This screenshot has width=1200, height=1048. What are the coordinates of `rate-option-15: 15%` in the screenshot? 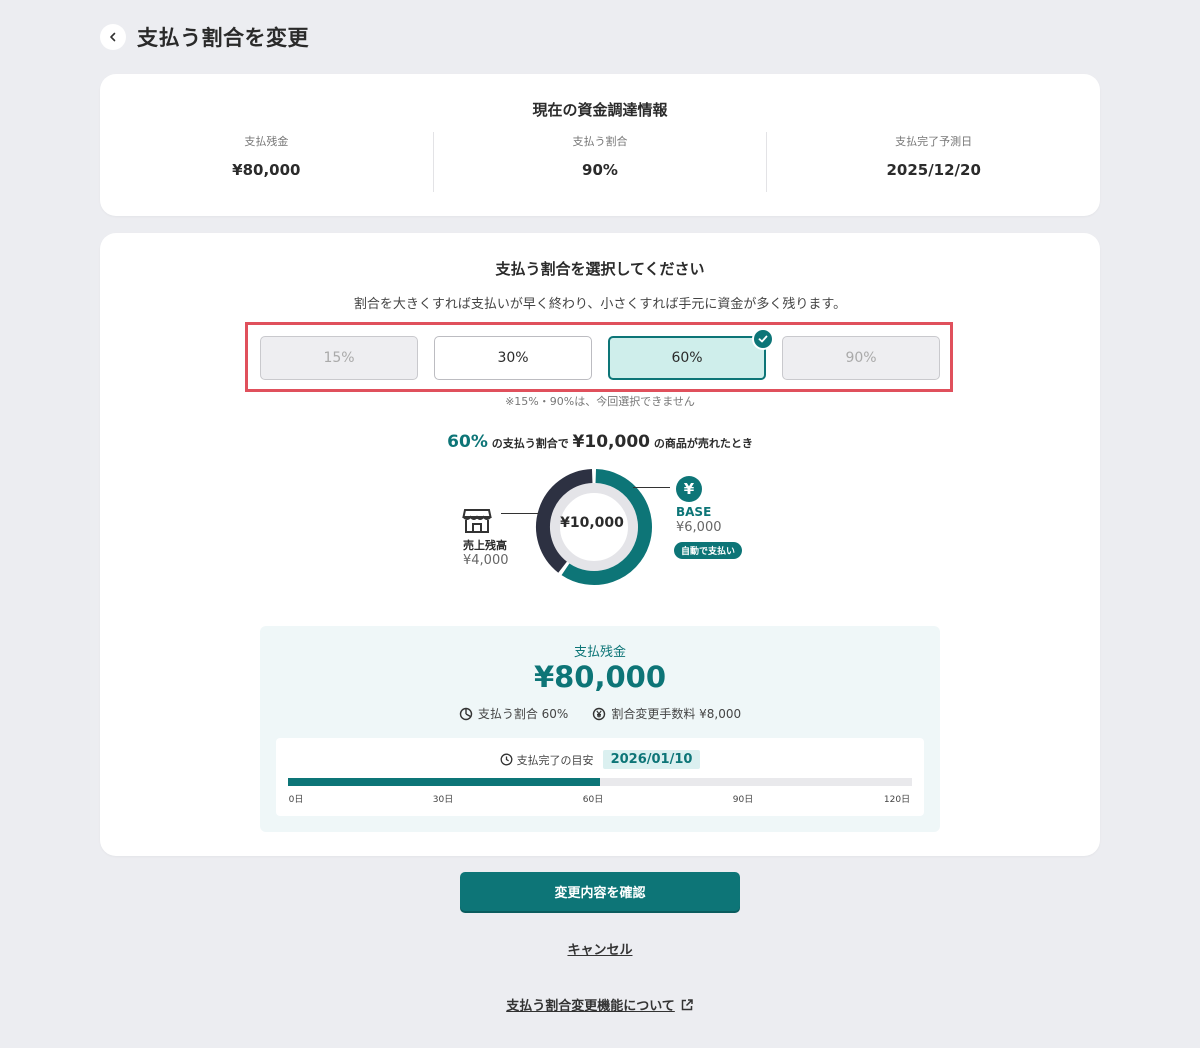 It's located at (339, 358).